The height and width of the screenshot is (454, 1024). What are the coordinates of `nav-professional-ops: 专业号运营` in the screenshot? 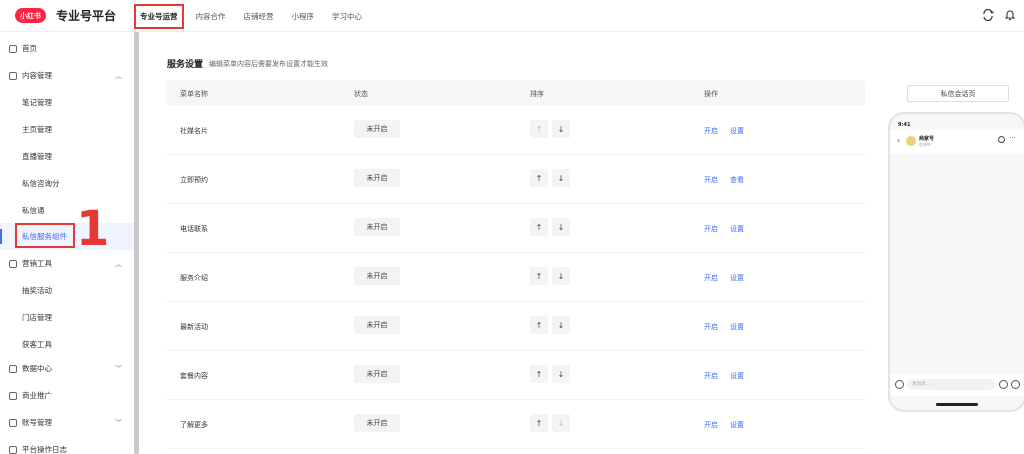 It's located at (159, 16).